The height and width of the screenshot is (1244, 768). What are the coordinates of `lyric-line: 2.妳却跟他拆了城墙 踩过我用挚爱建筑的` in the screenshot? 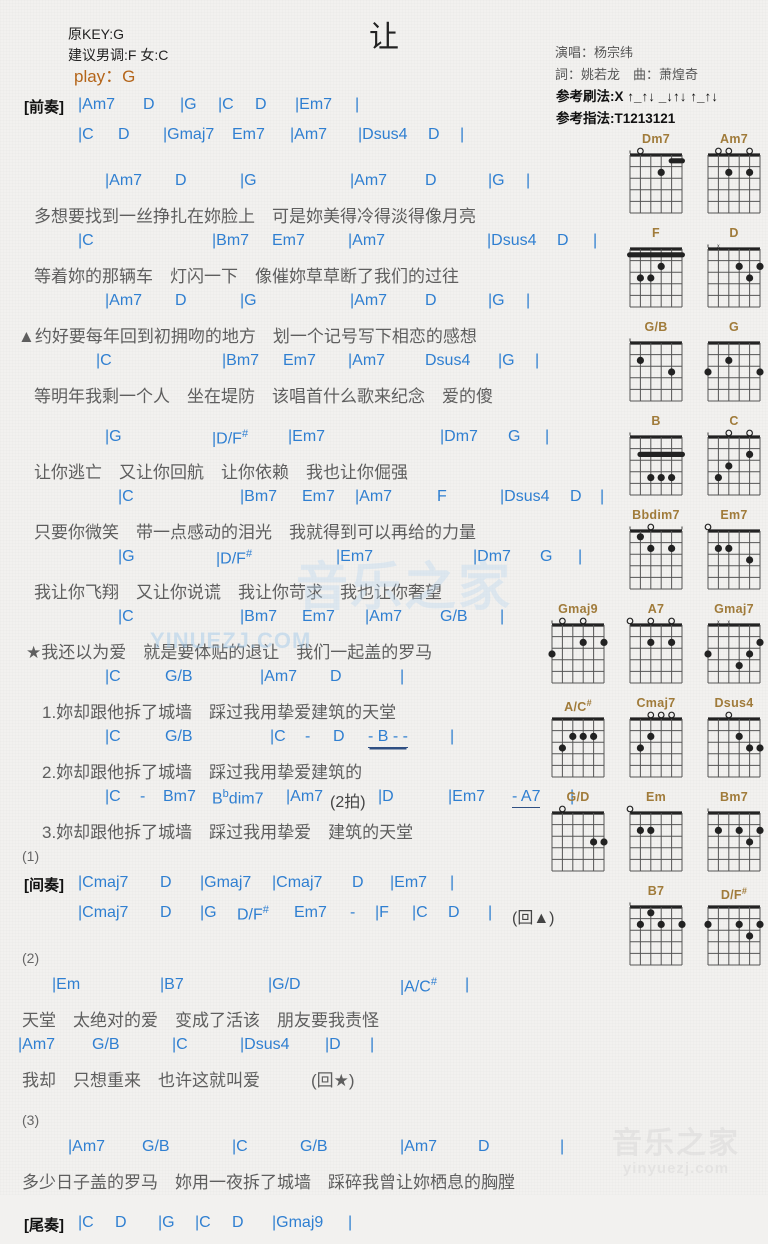 It's located at (306, 773).